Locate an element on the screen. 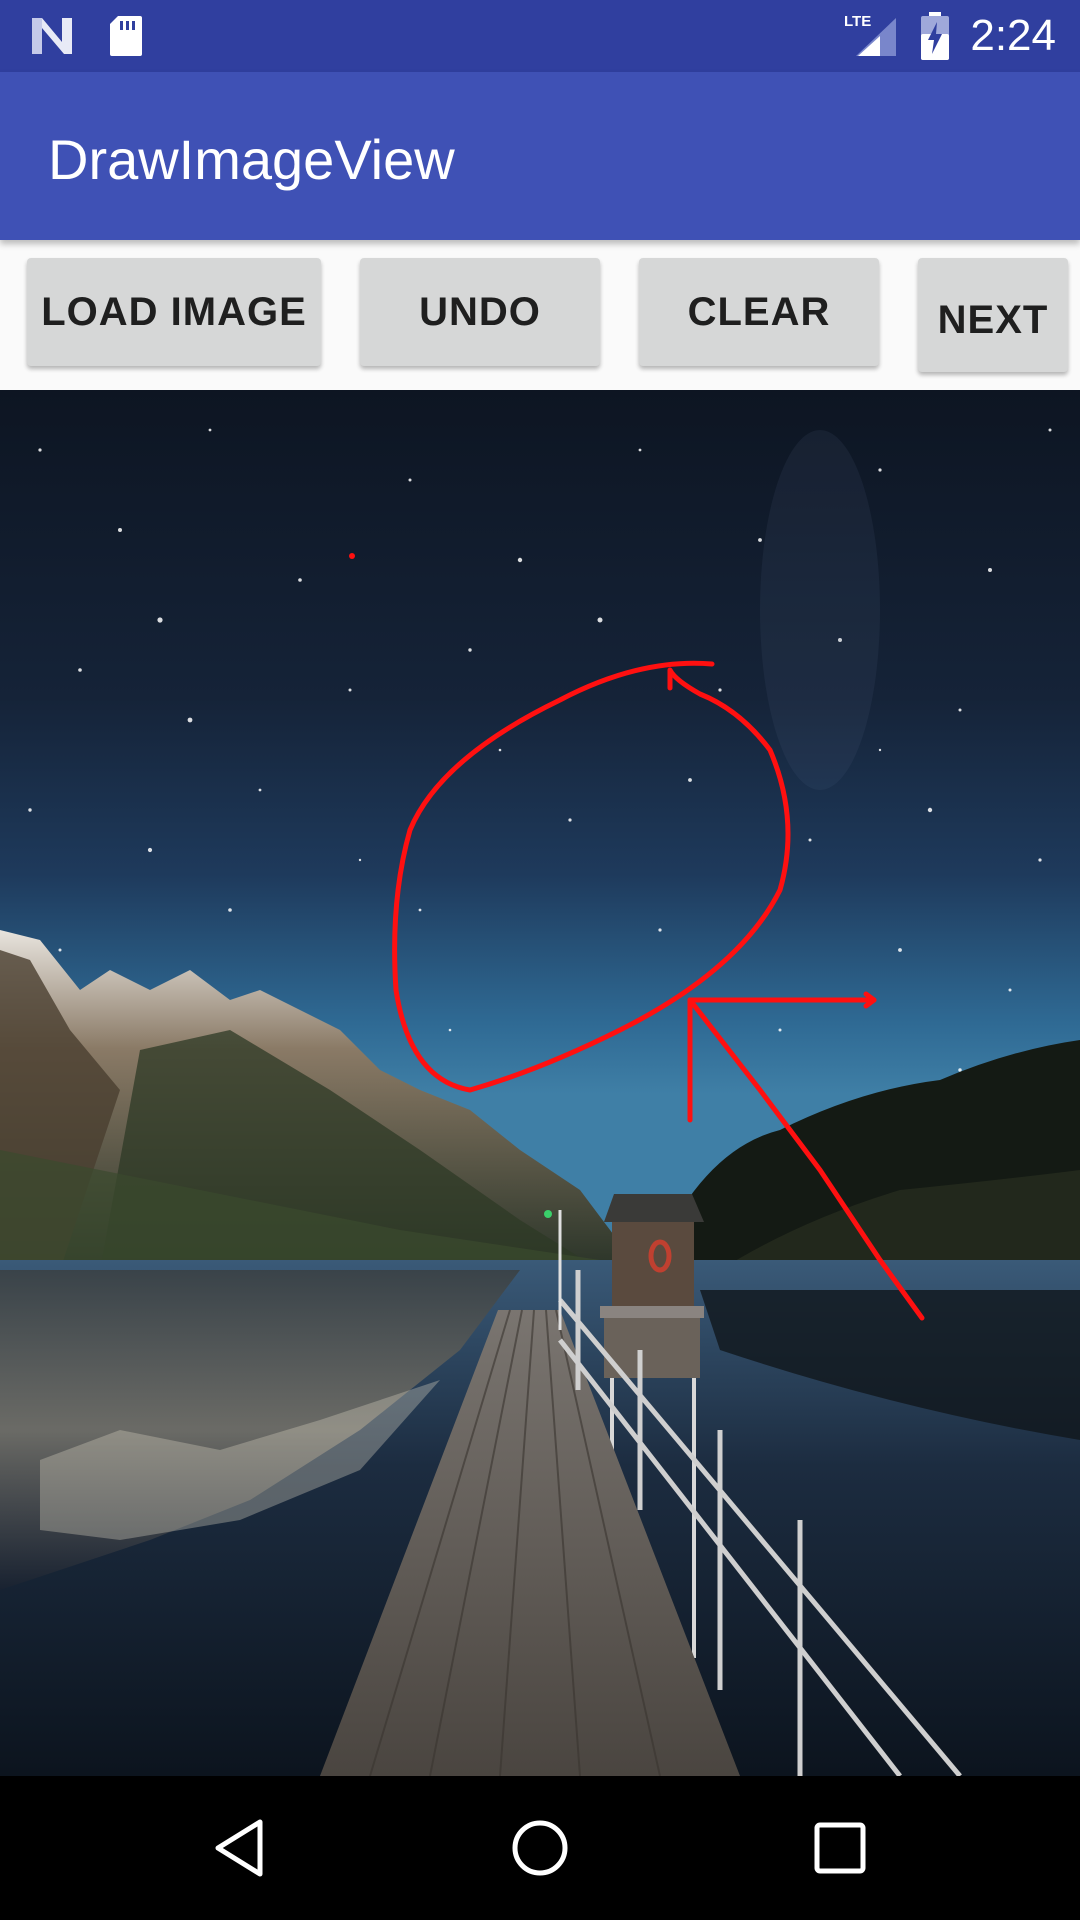 The image size is (1080, 1920). n-notification-icon is located at coordinates (52, 36).